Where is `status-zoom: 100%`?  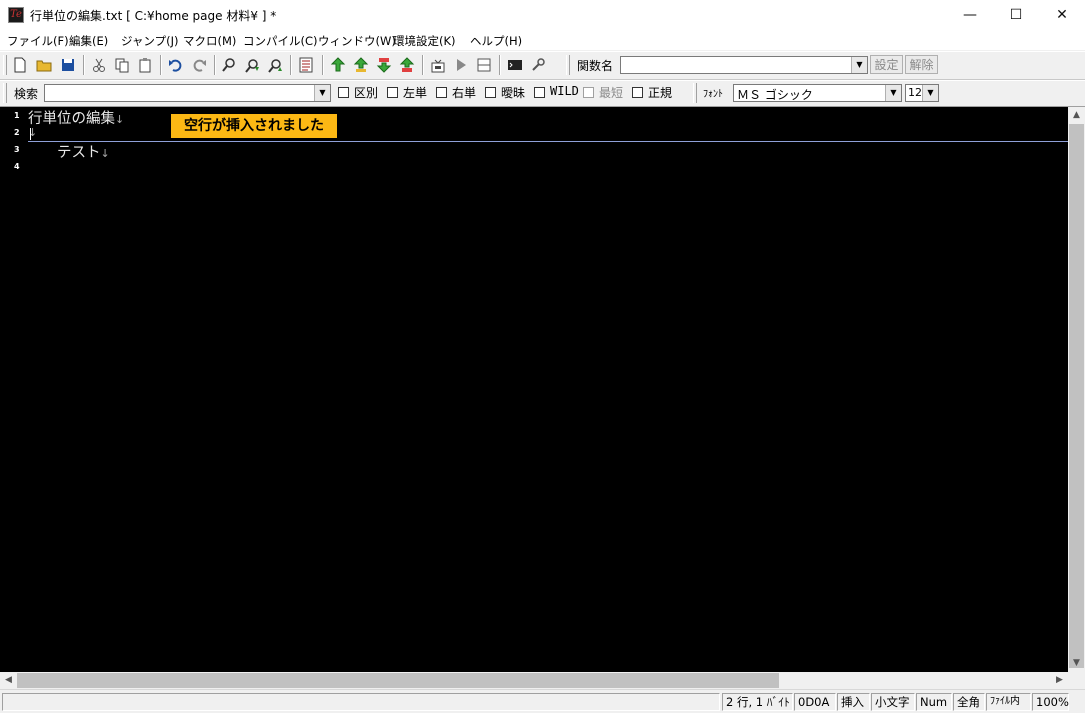
status-zoom: 100% is located at coordinates (1050, 702).